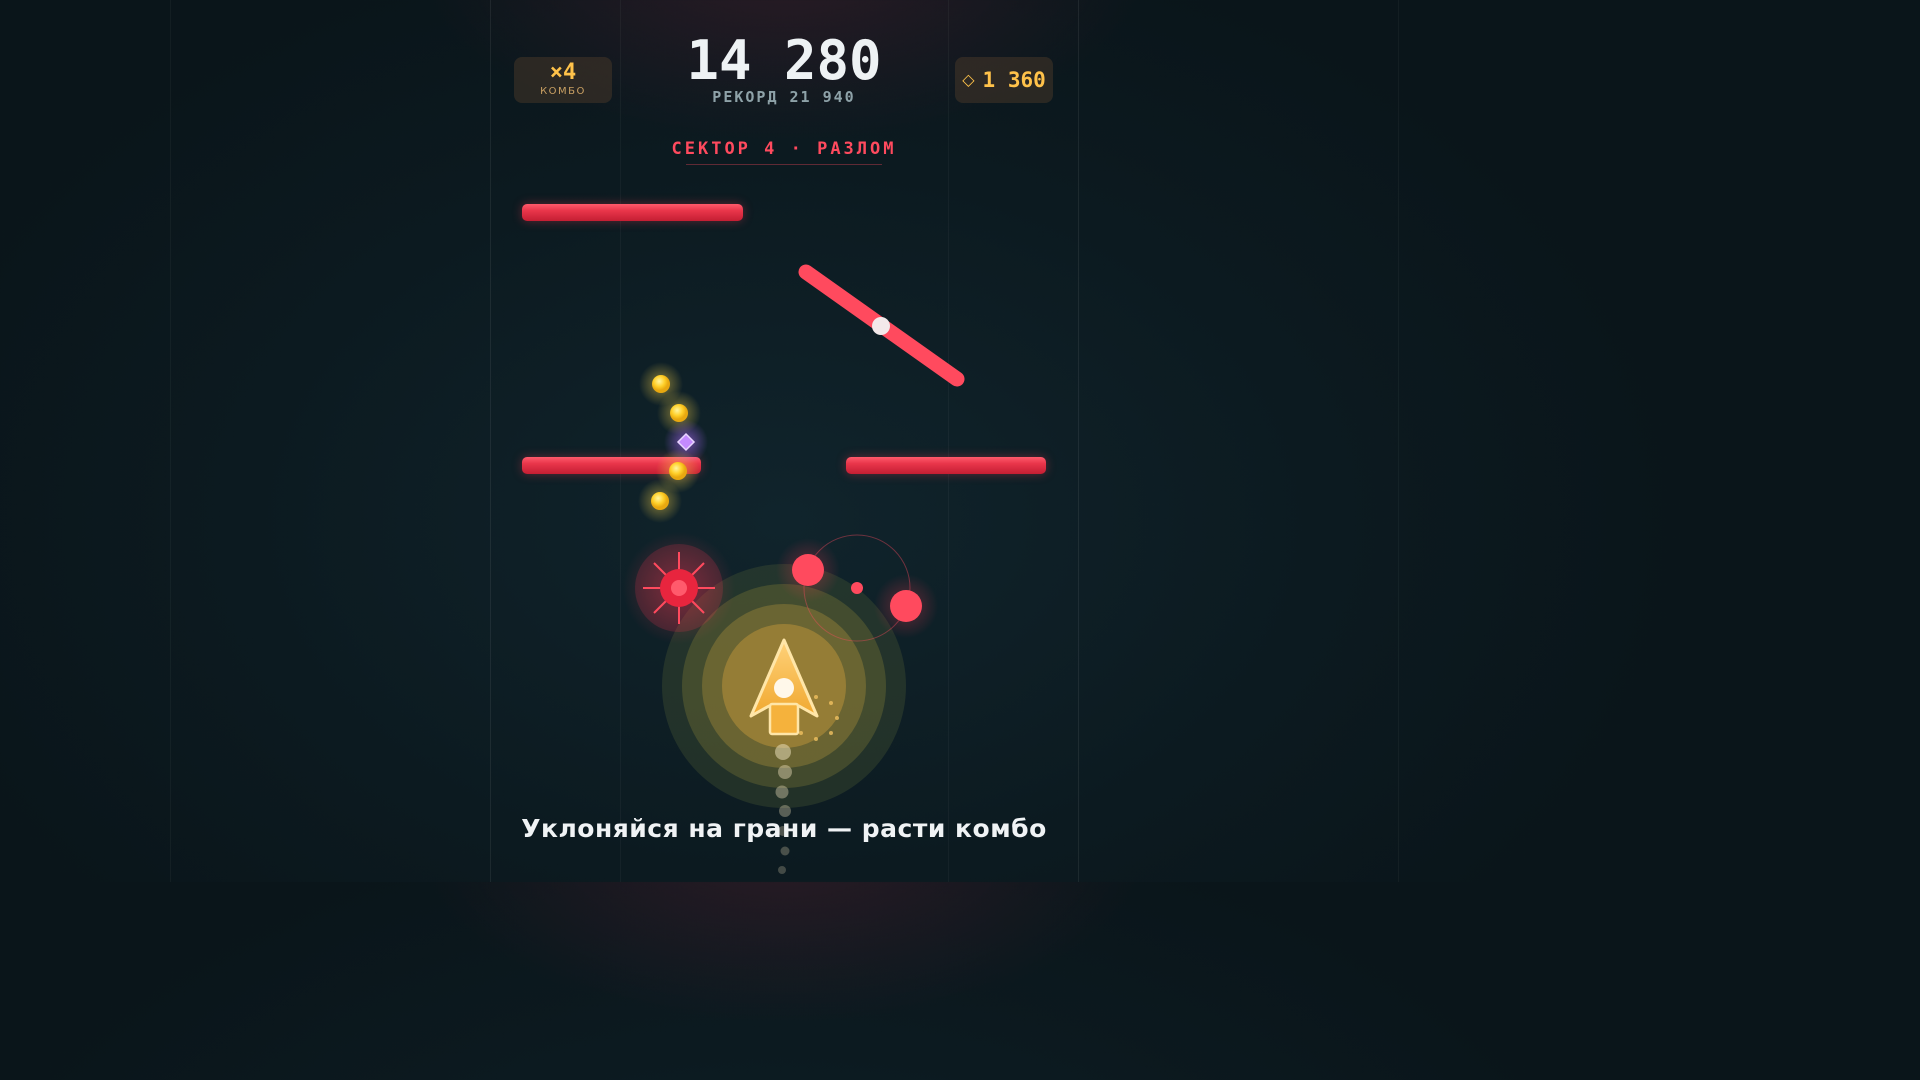 This screenshot has height=1080, width=1920. I want to click on spike-mine, so click(679, 588).